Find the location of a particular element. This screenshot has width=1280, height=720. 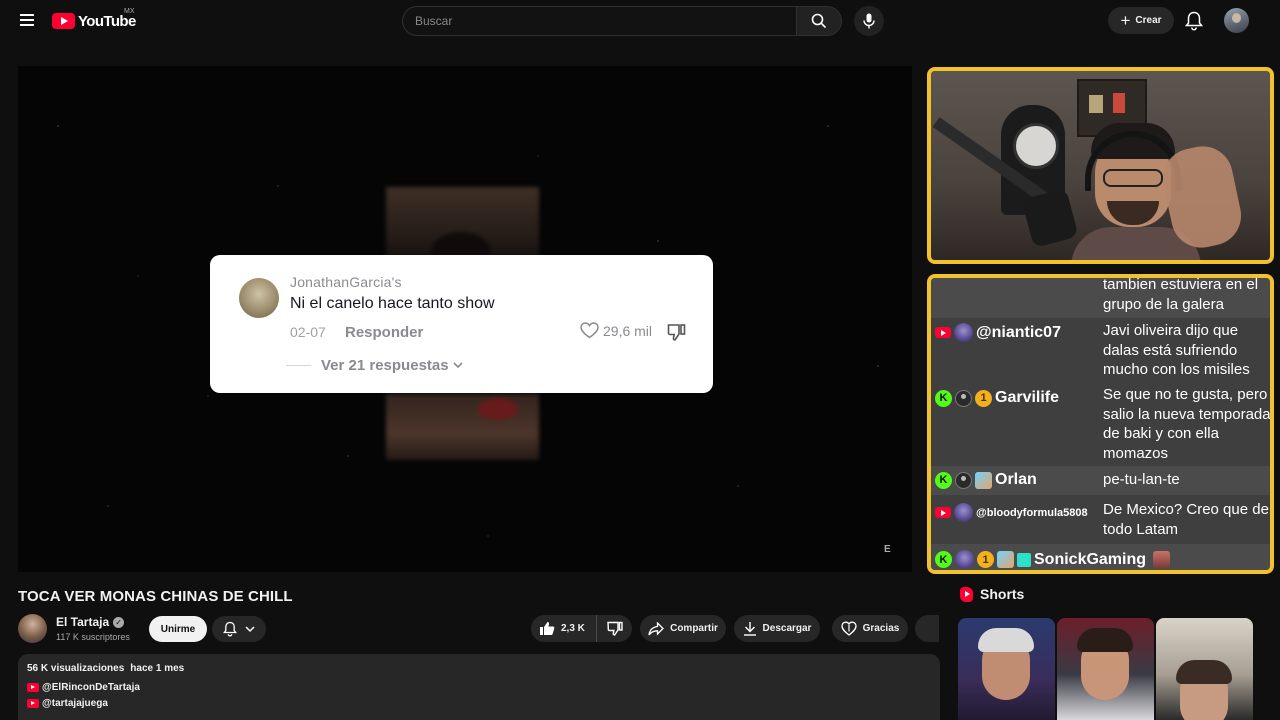

download-label: Descargar is located at coordinates (787, 628).